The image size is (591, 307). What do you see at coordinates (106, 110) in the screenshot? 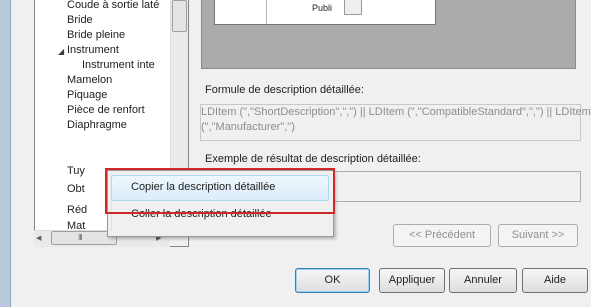
I see `tree-item: Pièce de renfort` at bounding box center [106, 110].